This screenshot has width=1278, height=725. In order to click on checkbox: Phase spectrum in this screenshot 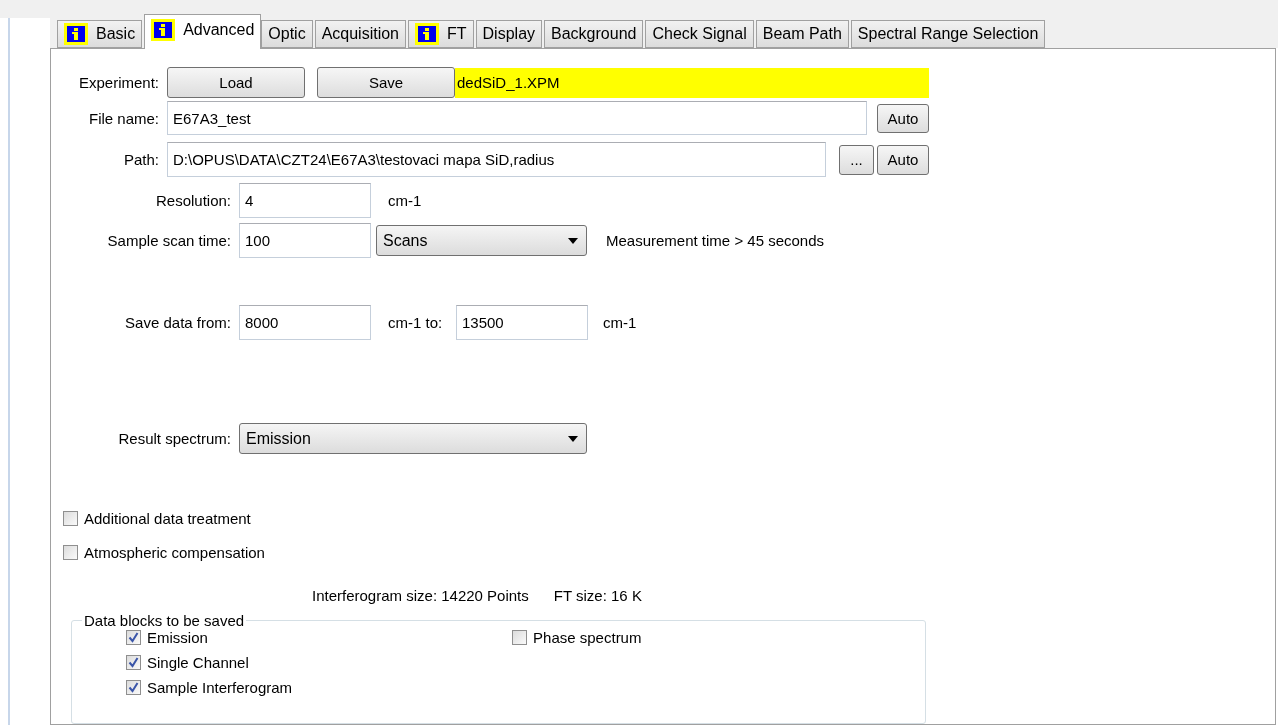, I will do `click(577, 637)`.